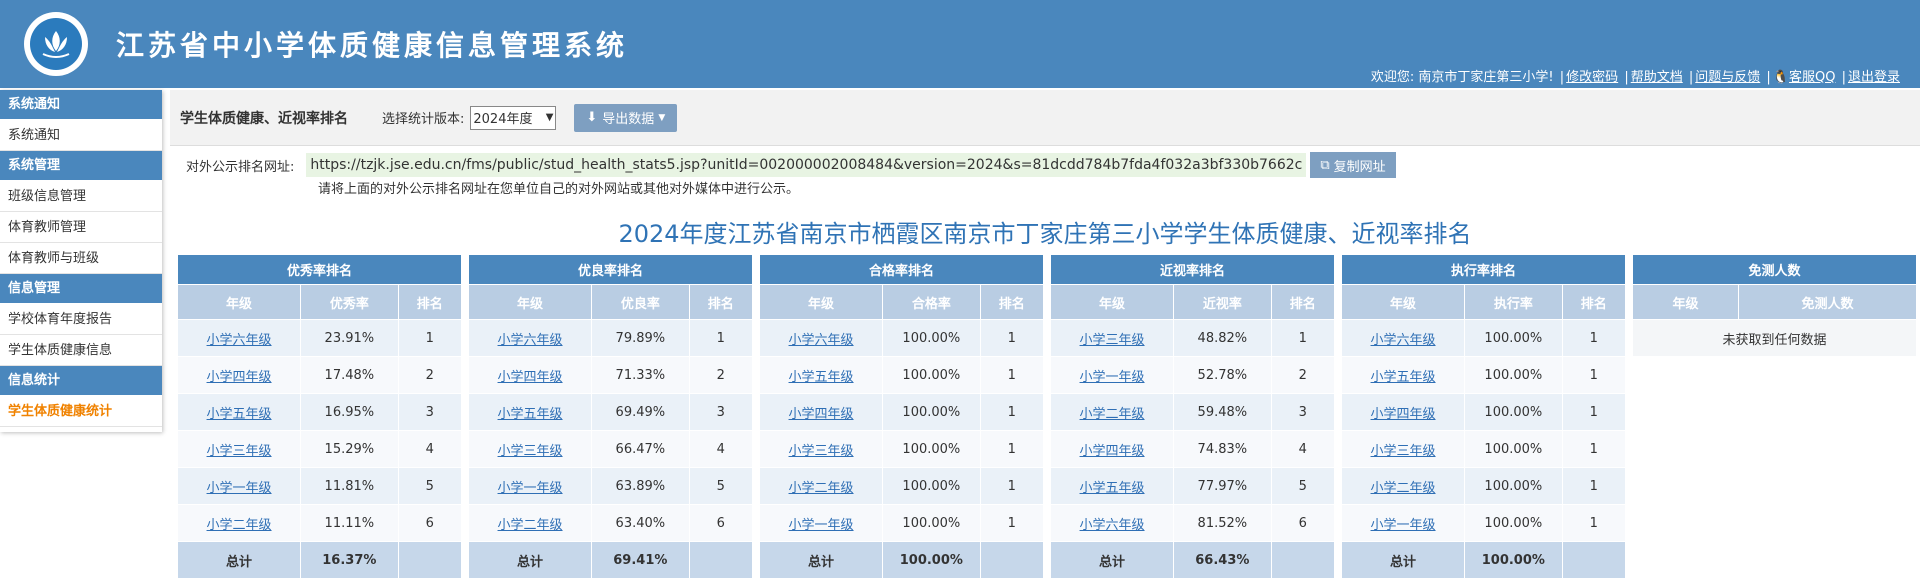 This screenshot has width=1920, height=579. What do you see at coordinates (81, 258) in the screenshot?
I see `sidebar-item: 体育教师与班级` at bounding box center [81, 258].